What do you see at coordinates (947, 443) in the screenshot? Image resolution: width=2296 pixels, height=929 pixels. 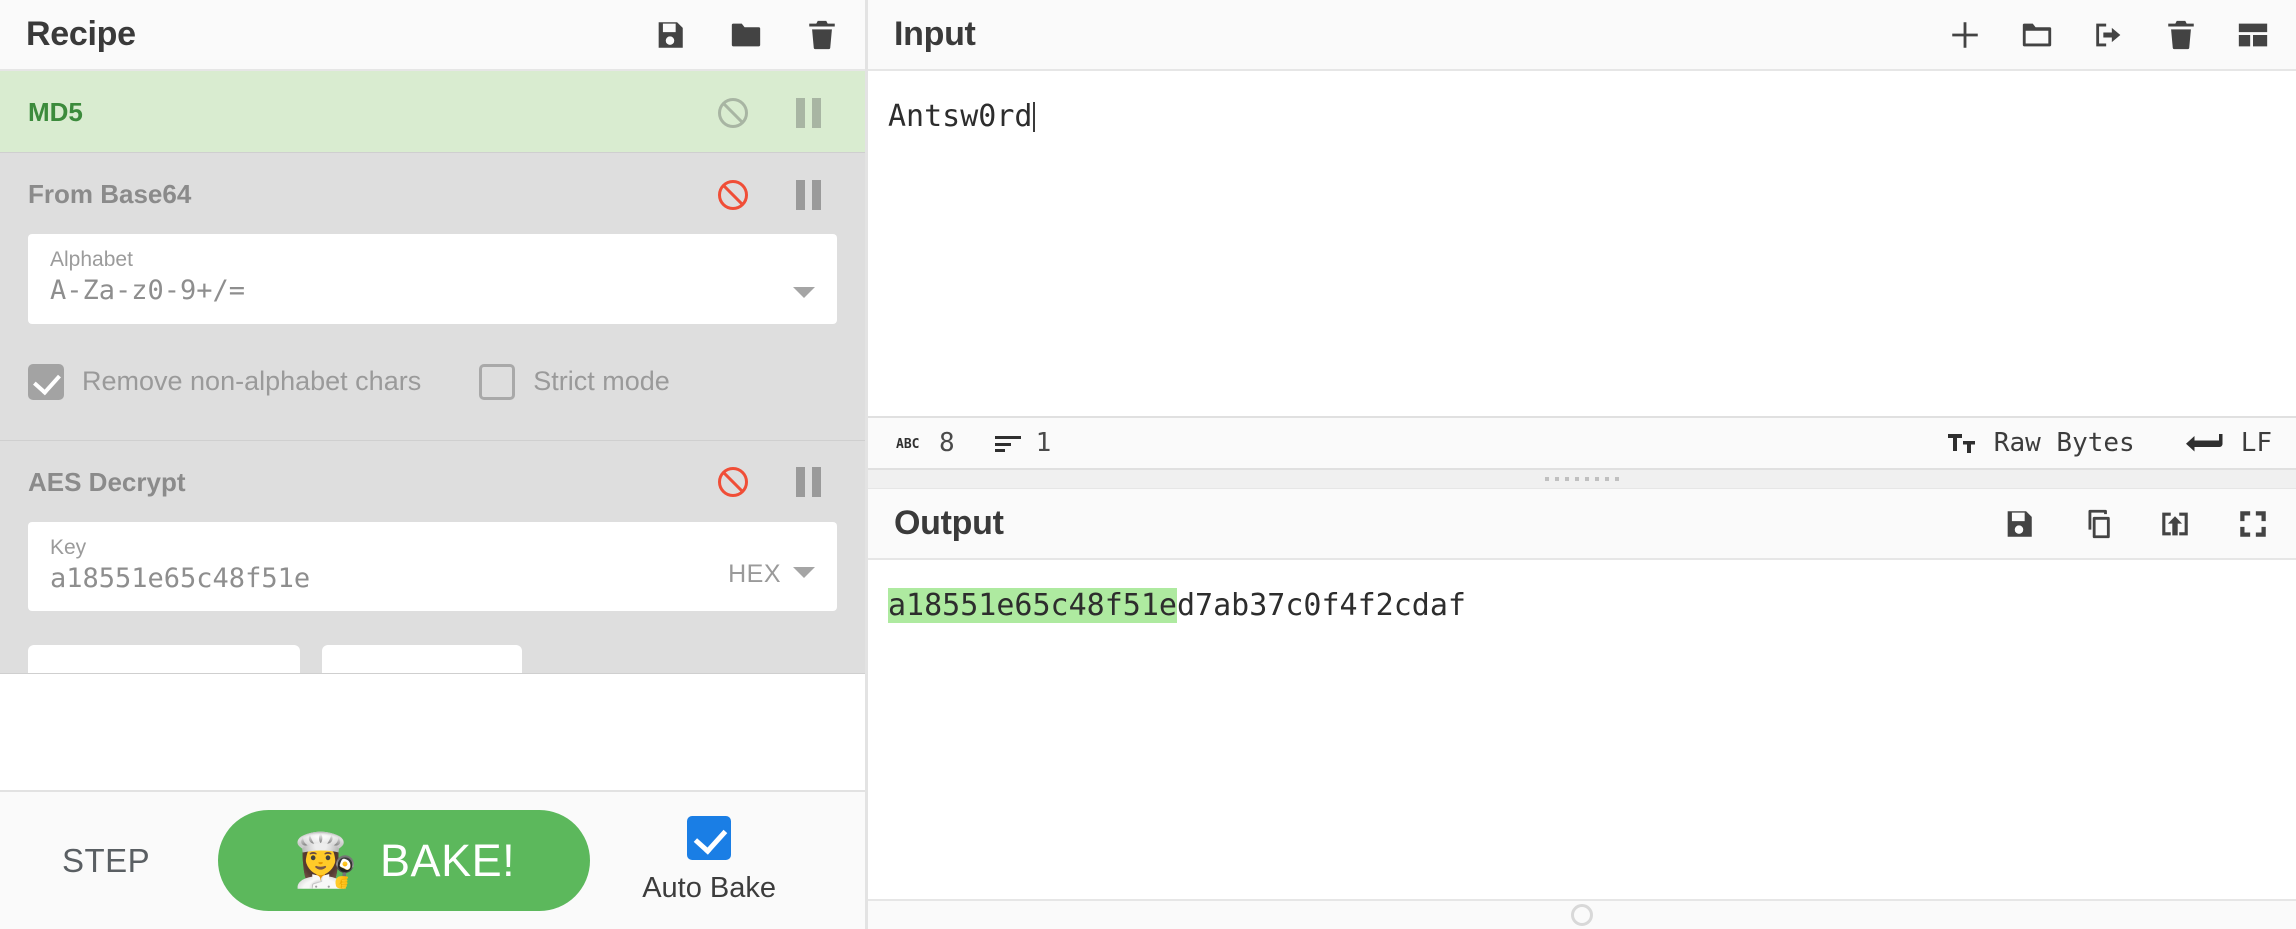 I see `input-length-value: 8` at bounding box center [947, 443].